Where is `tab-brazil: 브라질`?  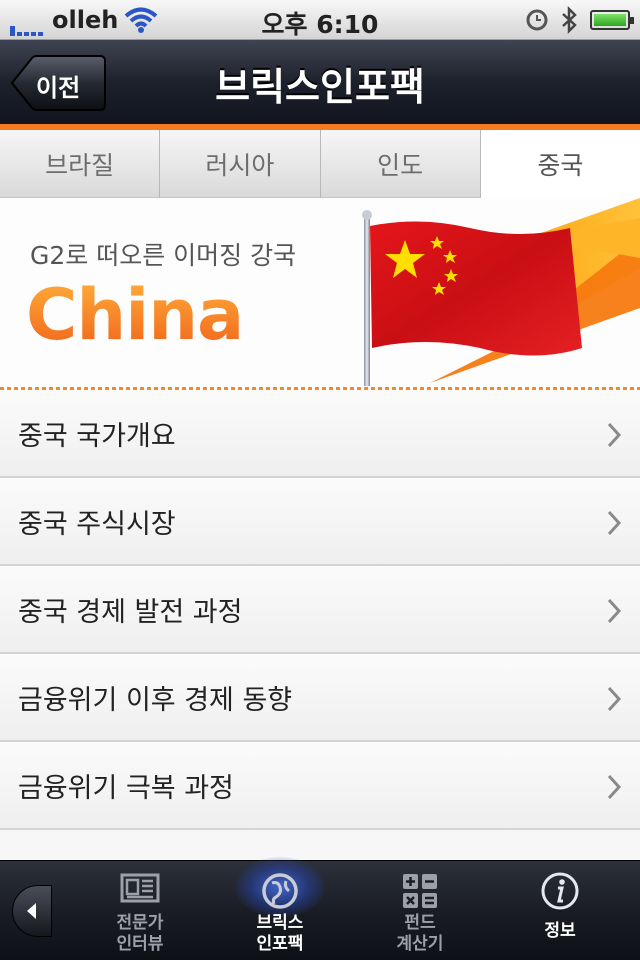 tab-brazil: 브라질 is located at coordinates (80, 164).